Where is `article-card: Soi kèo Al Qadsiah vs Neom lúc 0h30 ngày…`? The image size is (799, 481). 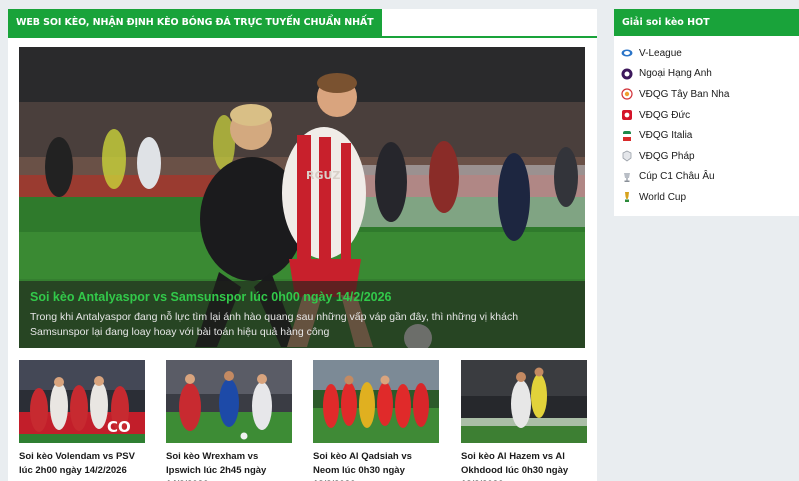
article-card: Soi kèo Al Qadsiah vs Neom lúc 0h30 ngày… is located at coordinates (376, 420).